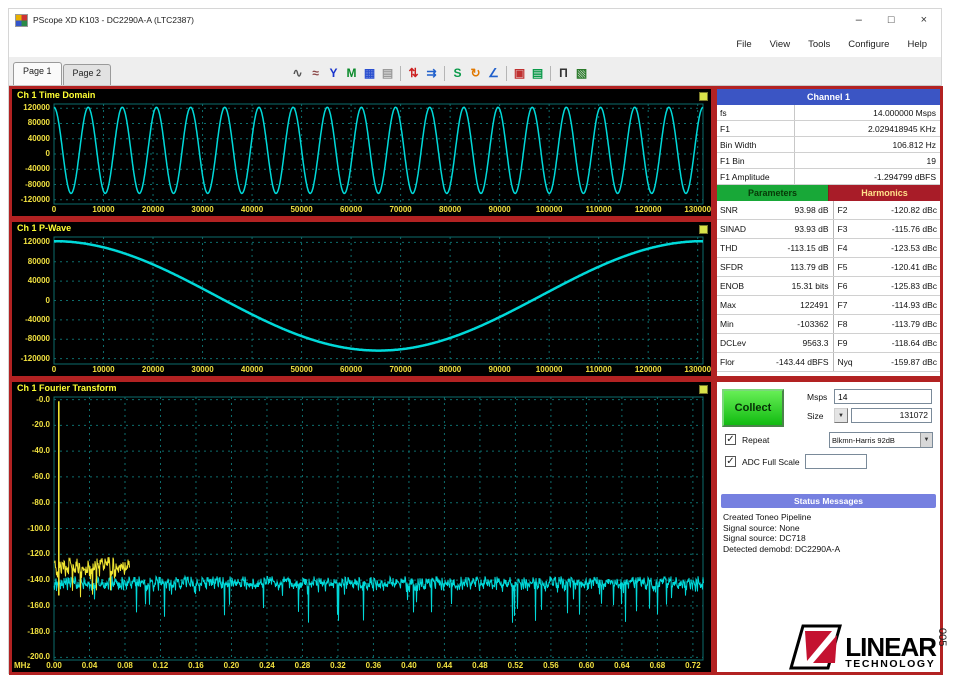 The image size is (965, 682). I want to click on y-axis-label: -60.0, so click(40, 476).